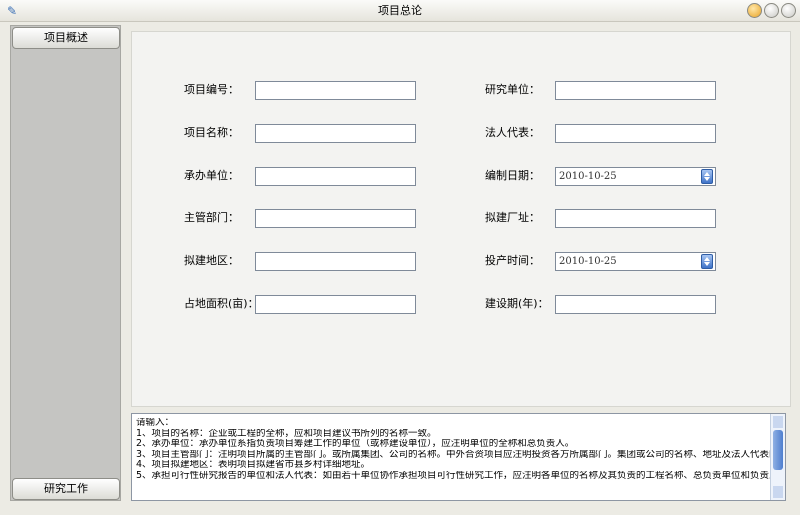  What do you see at coordinates (635, 261) in the screenshot?
I see `production-time-picker: 2010-10-25` at bounding box center [635, 261].